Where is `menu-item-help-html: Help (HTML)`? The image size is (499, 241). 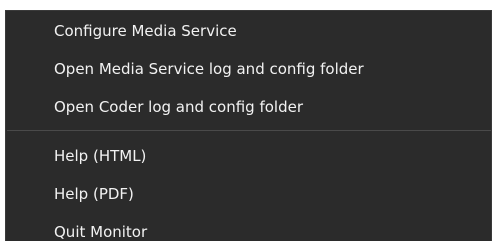 menu-item-help-html: Help (HTML) is located at coordinates (248, 156).